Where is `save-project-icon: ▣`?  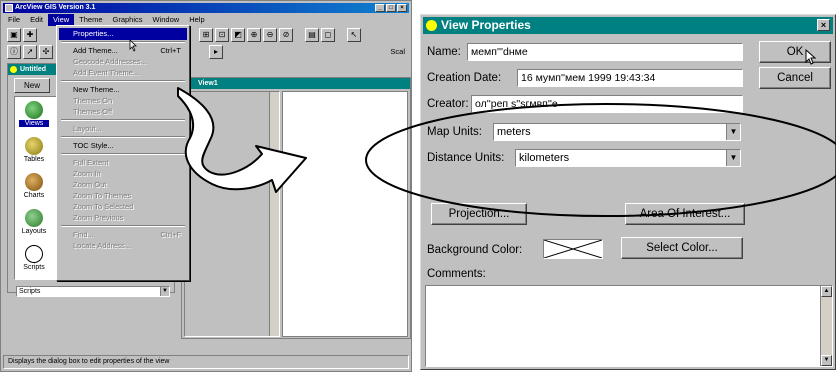 save-project-icon: ▣ is located at coordinates (14, 35).